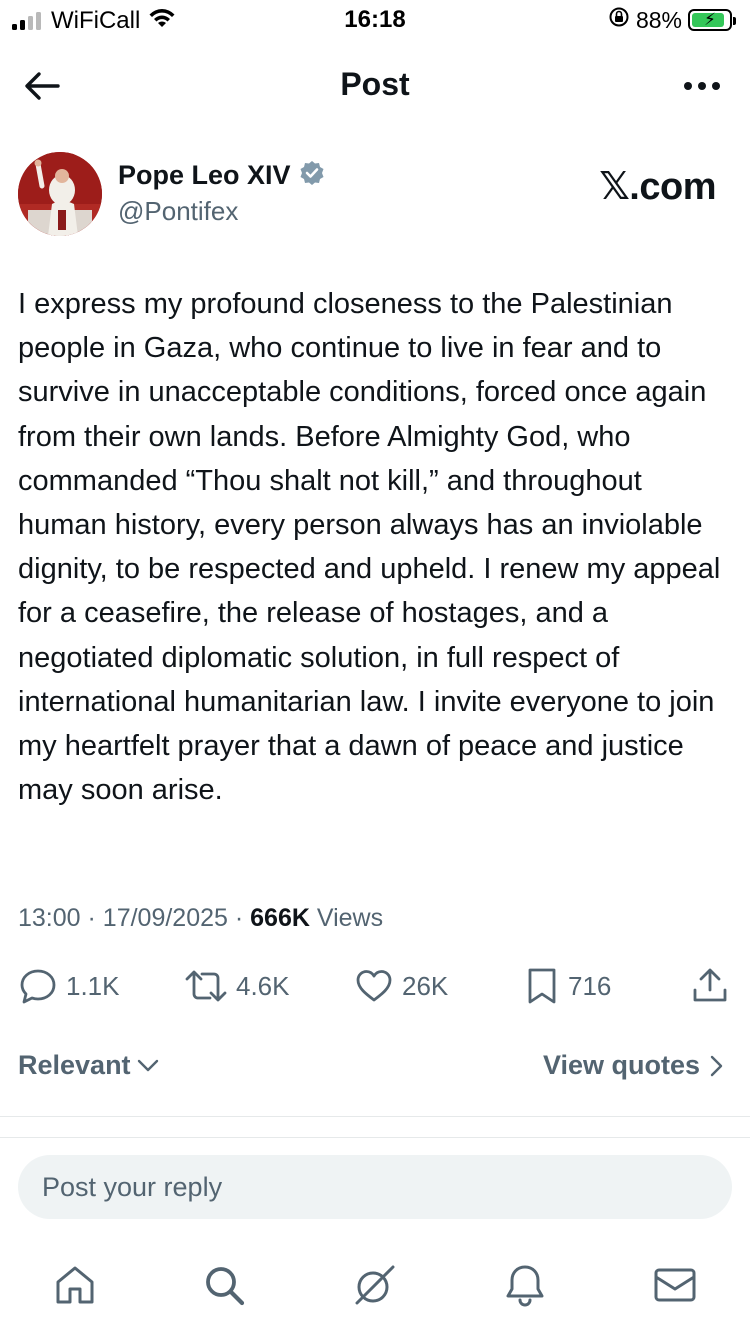  Describe the element at coordinates (178, 211) in the screenshot. I see `author-handle: @Pontifex` at that location.